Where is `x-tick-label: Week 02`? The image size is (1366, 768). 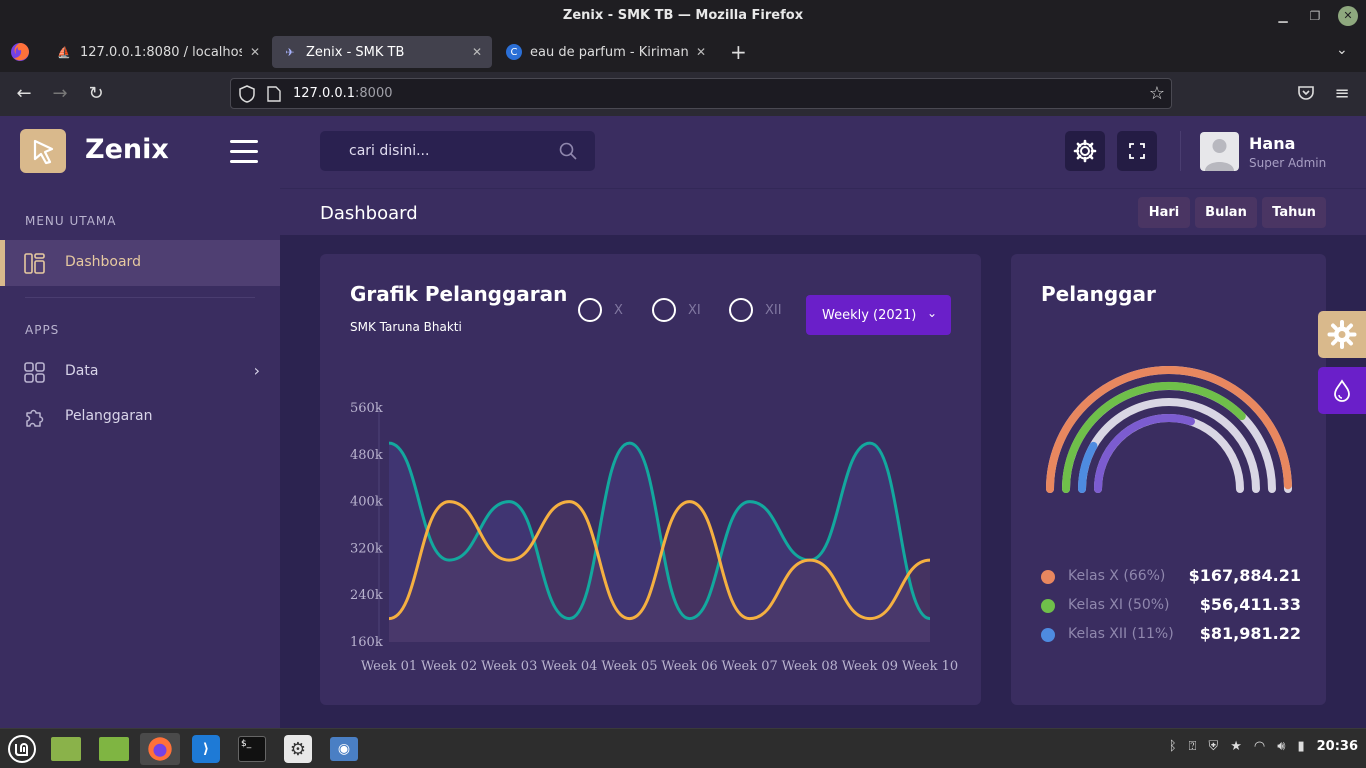 x-tick-label: Week 02 is located at coordinates (449, 666).